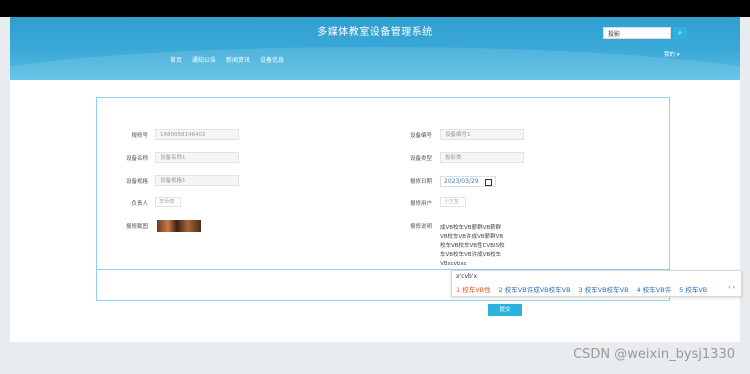  What do you see at coordinates (731, 287) in the screenshot?
I see `ime-page-arrows: ‹ ›` at bounding box center [731, 287].